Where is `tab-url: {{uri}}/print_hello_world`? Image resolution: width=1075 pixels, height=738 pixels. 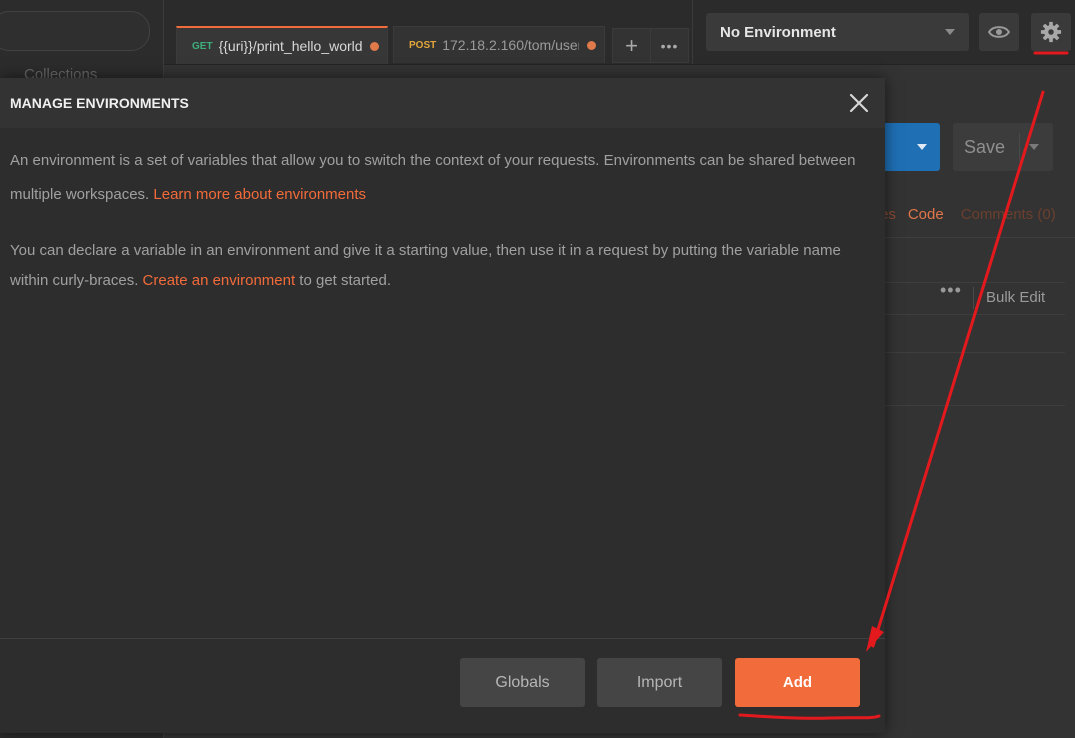
tab-url: {{uri}}/print_hello_world is located at coordinates (290, 46).